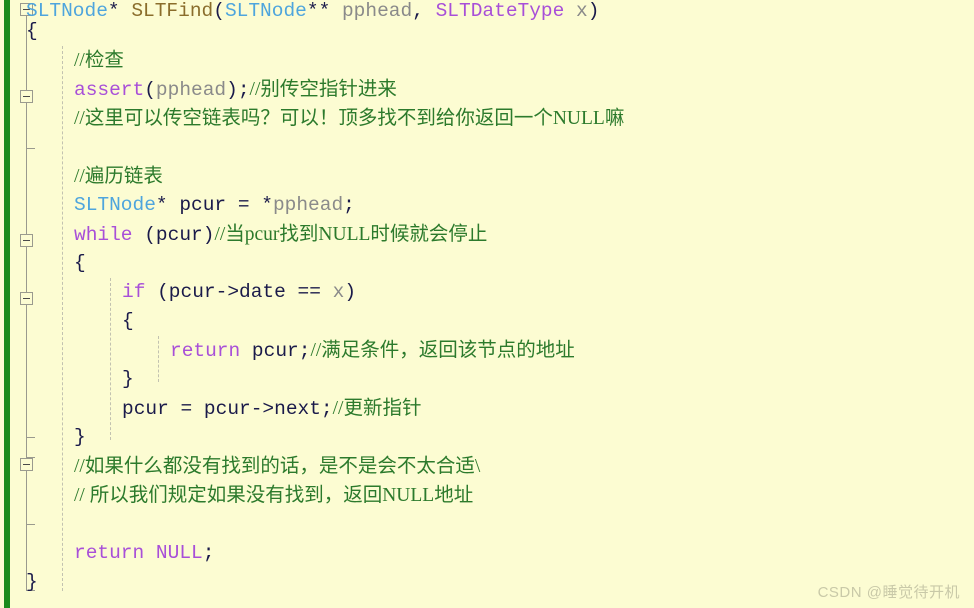 The width and height of the screenshot is (974, 608). I want to click on token-param1-name: pphead, so click(377, 11).